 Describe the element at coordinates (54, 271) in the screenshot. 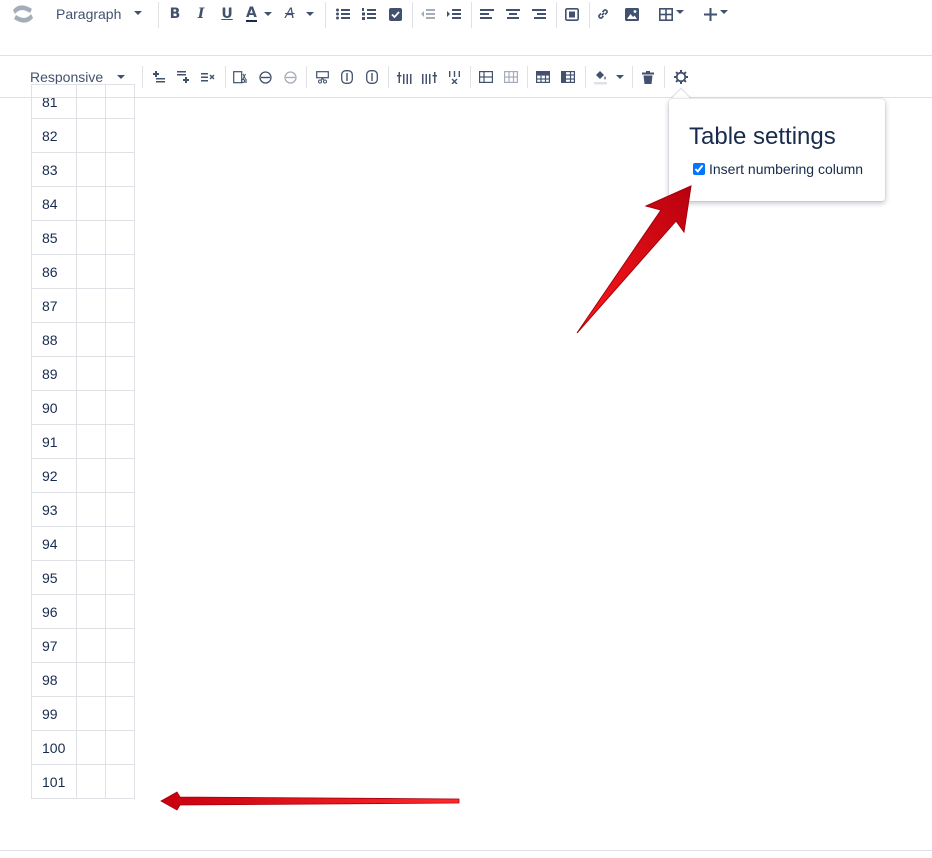

I see `row-number-cell: 86` at that location.